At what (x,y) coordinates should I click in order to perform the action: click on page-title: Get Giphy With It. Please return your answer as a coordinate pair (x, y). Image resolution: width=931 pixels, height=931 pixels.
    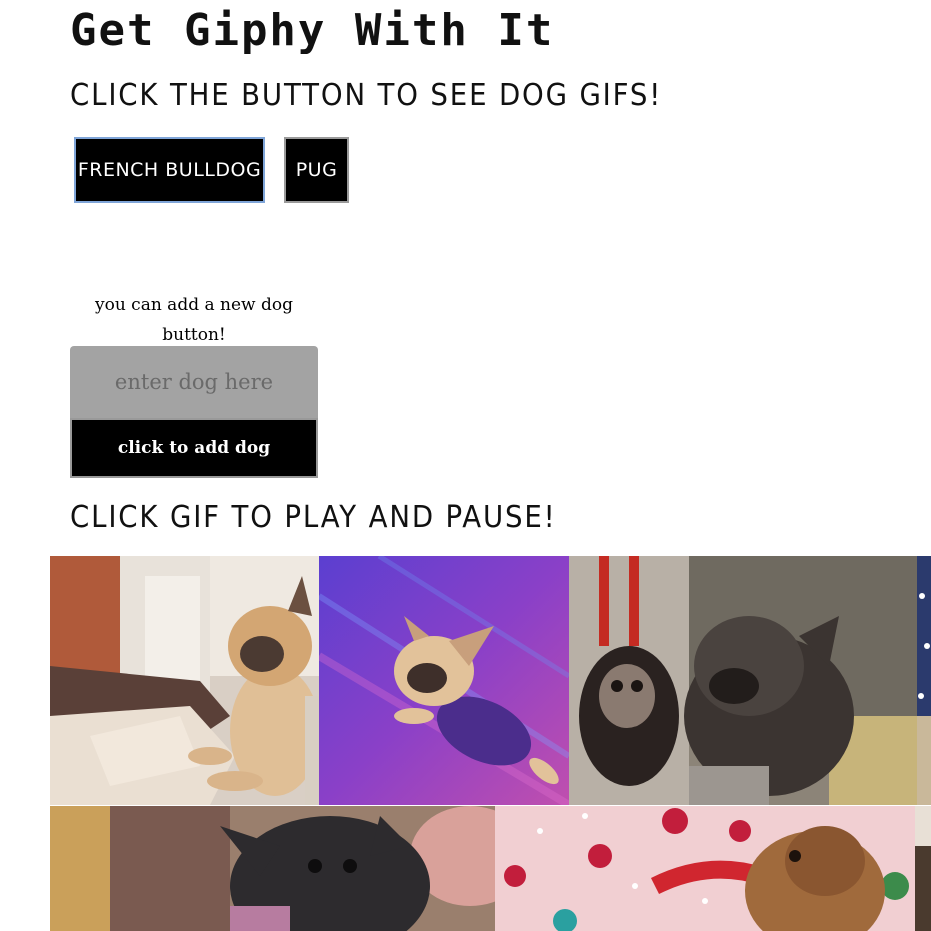
    Looking at the image, I should click on (312, 30).